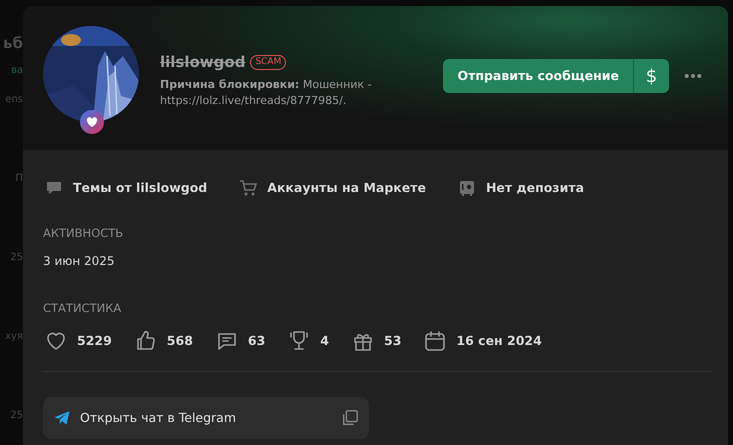 This screenshot has height=445, width=733. What do you see at coordinates (266, 92) in the screenshot?
I see `ban-reason: Причина блокировки: Мошенник - https://lolz.live/threads/8777985/.` at bounding box center [266, 92].